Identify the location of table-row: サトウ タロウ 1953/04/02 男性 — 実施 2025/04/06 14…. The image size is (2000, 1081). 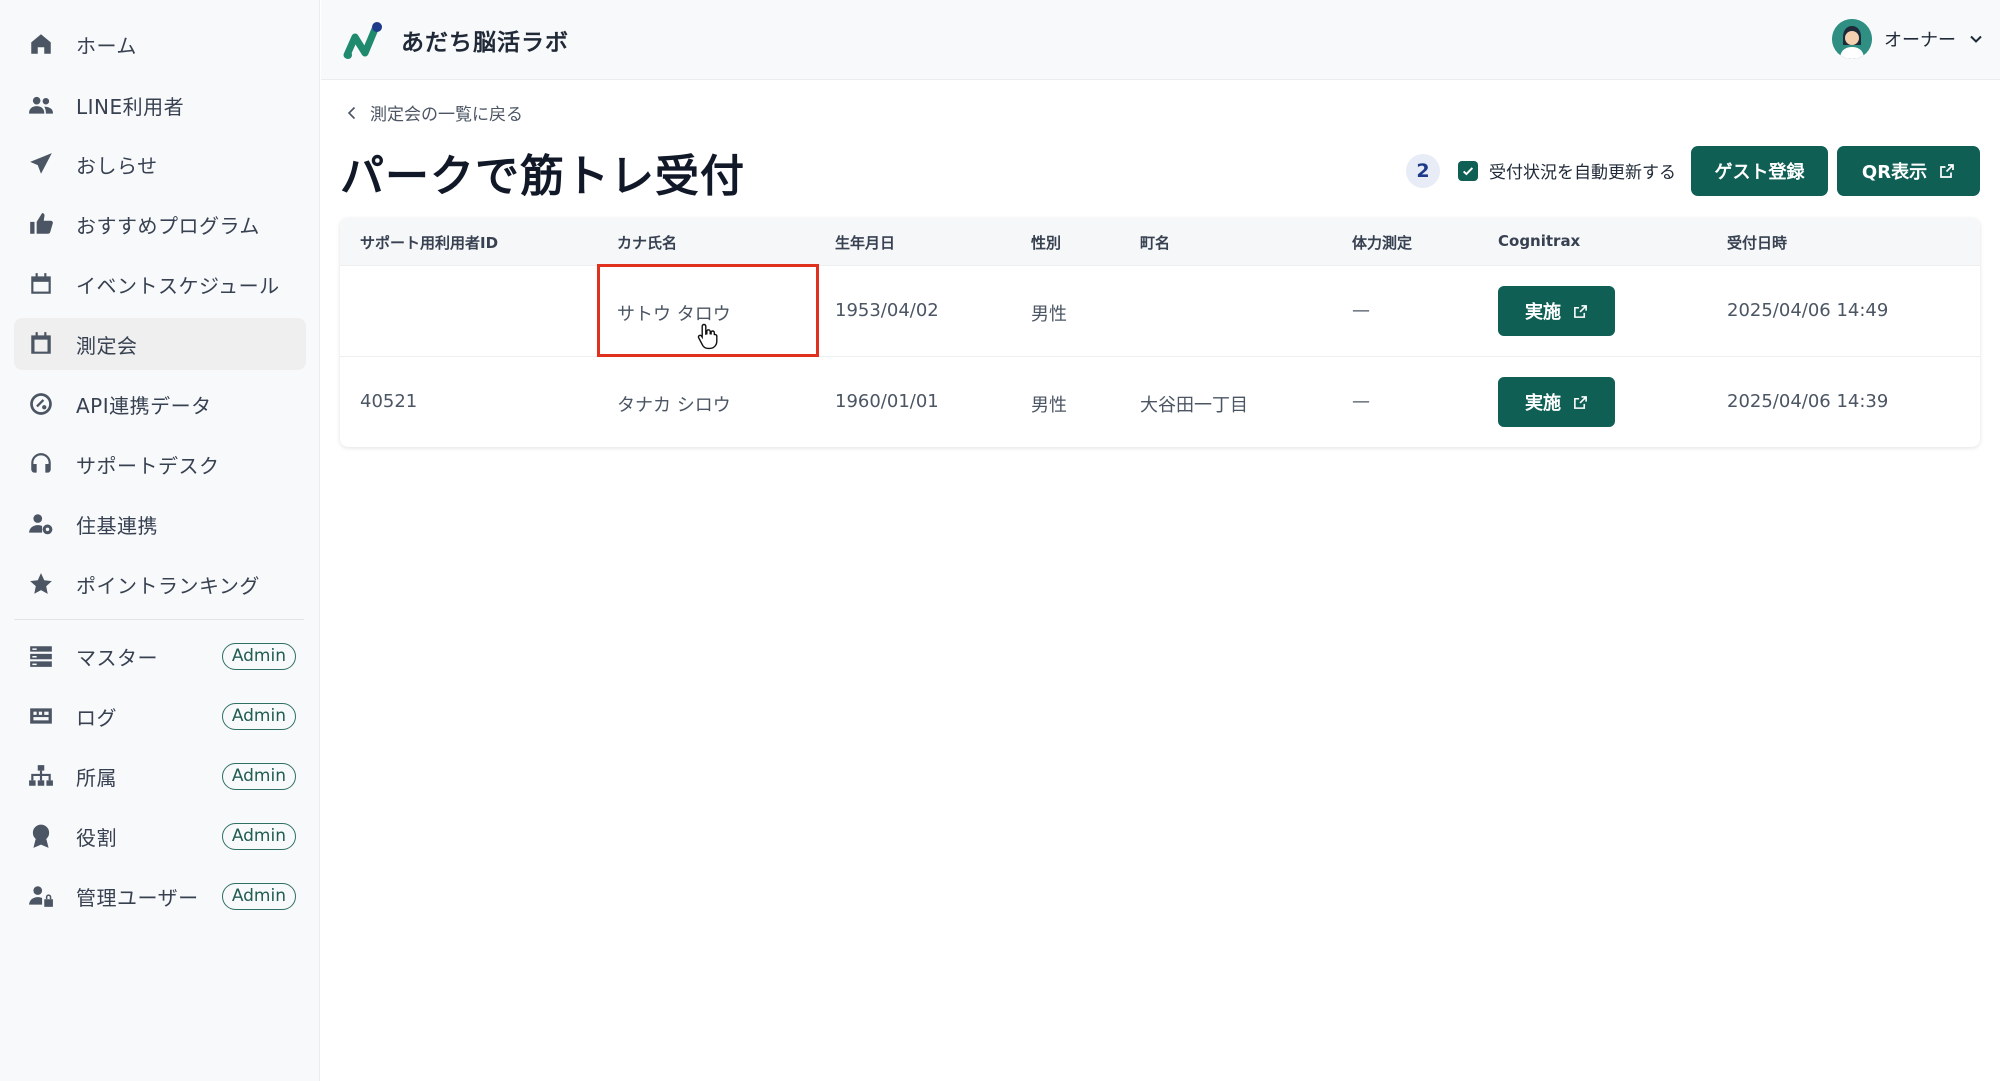
(1160, 310).